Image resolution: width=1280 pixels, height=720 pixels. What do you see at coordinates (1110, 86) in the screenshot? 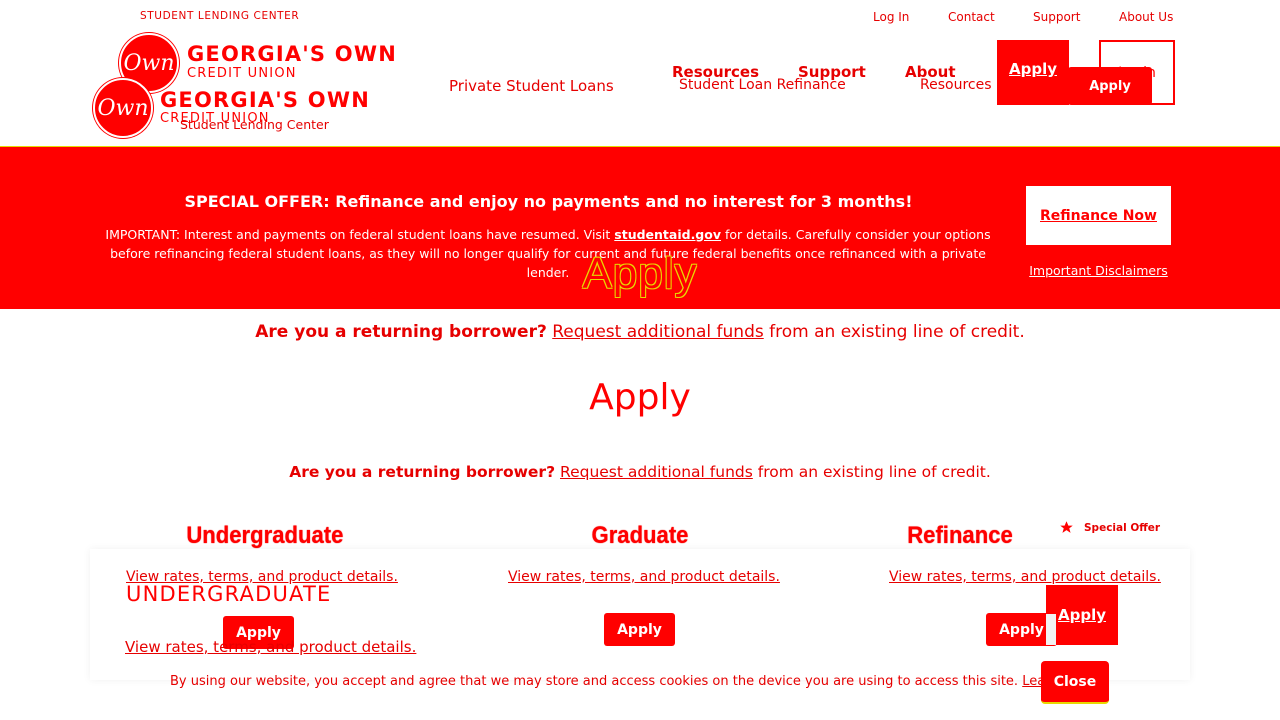
I see `header-apply-small-button: Apply` at bounding box center [1110, 86].